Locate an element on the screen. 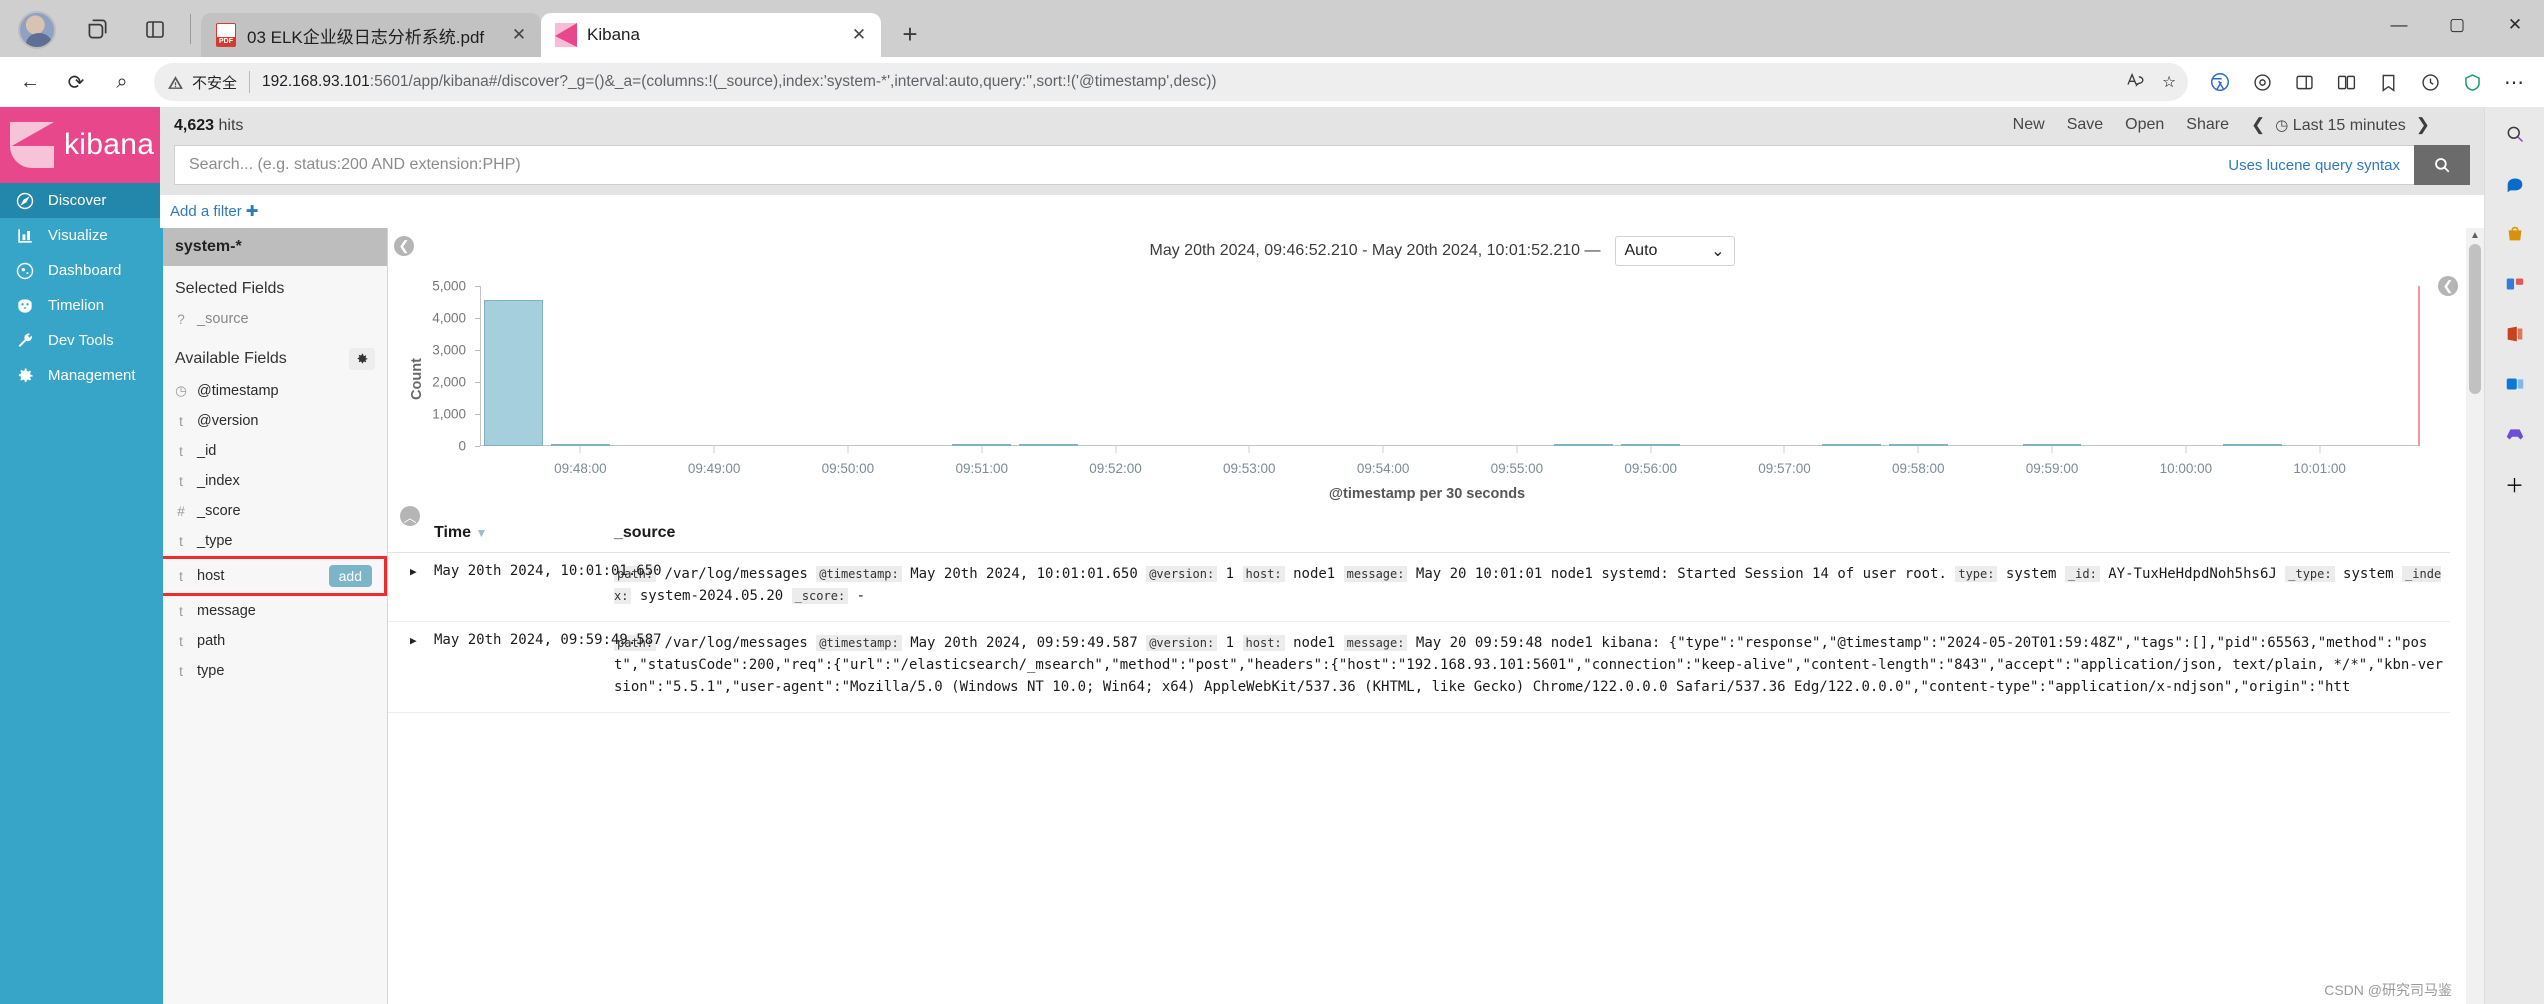 This screenshot has width=2544, height=1004. open-button: Open is located at coordinates (2144, 125).